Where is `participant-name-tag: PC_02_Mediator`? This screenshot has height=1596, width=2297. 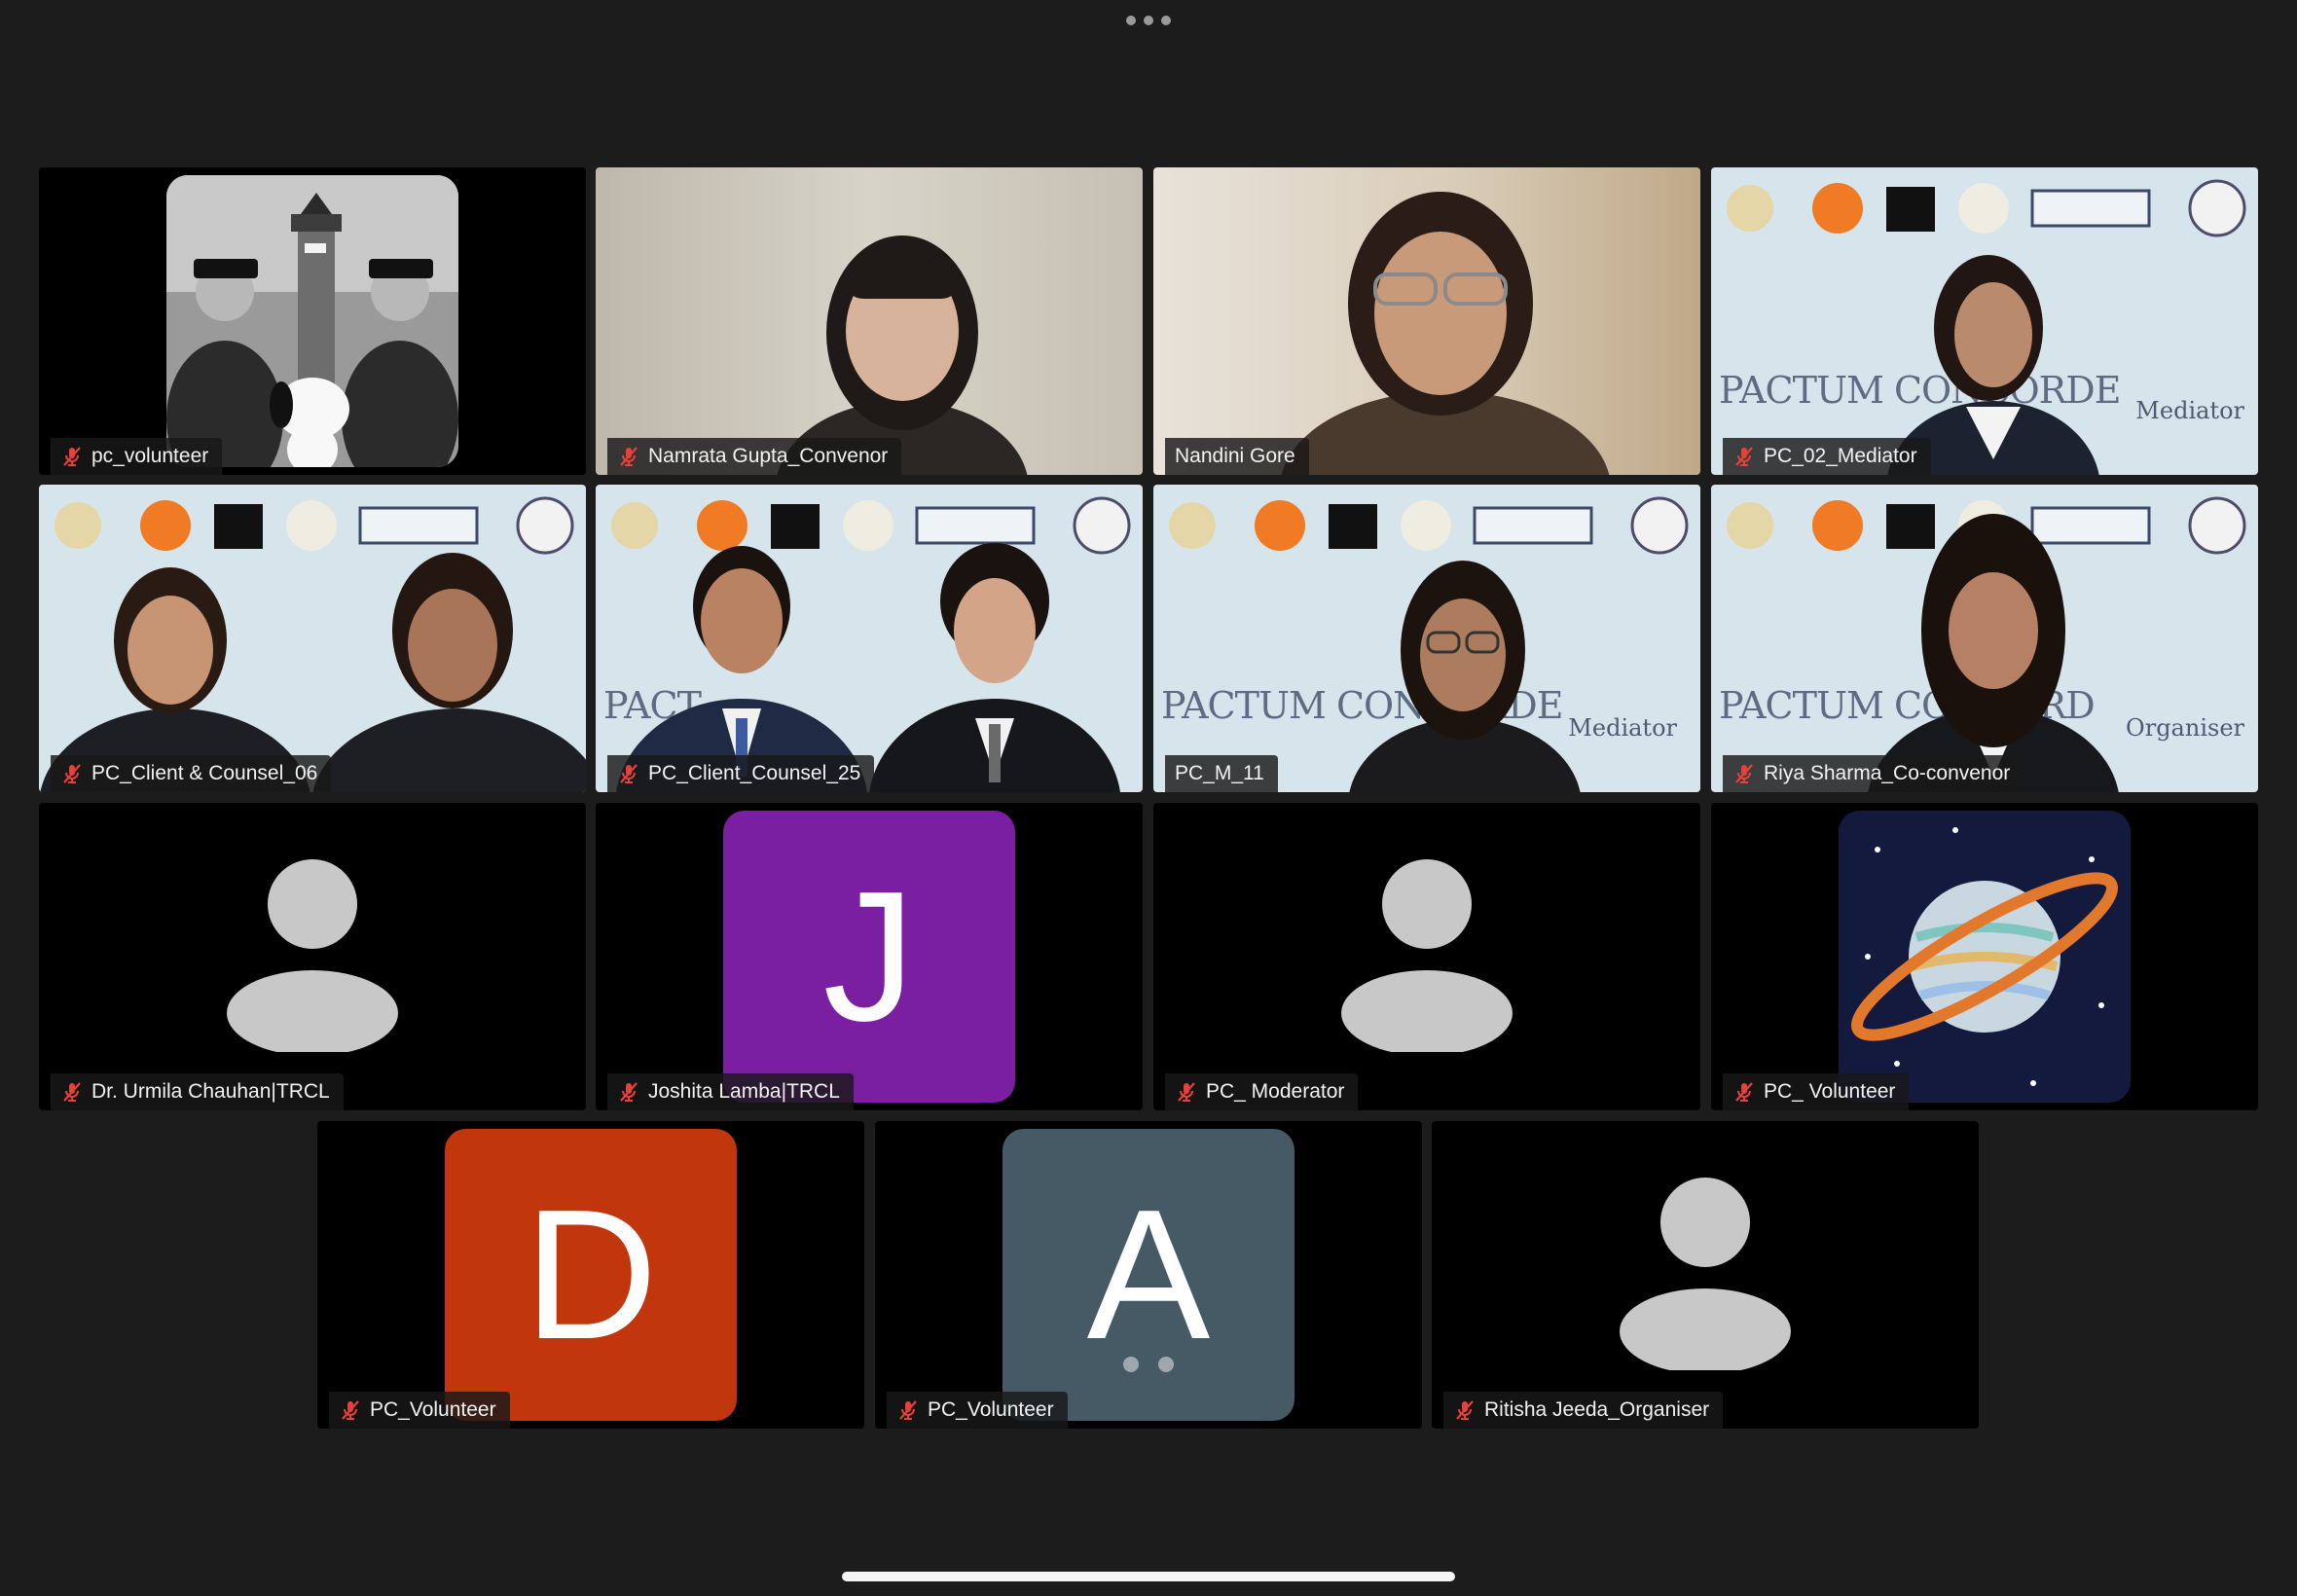 participant-name-tag: PC_02_Mediator is located at coordinates (1827, 456).